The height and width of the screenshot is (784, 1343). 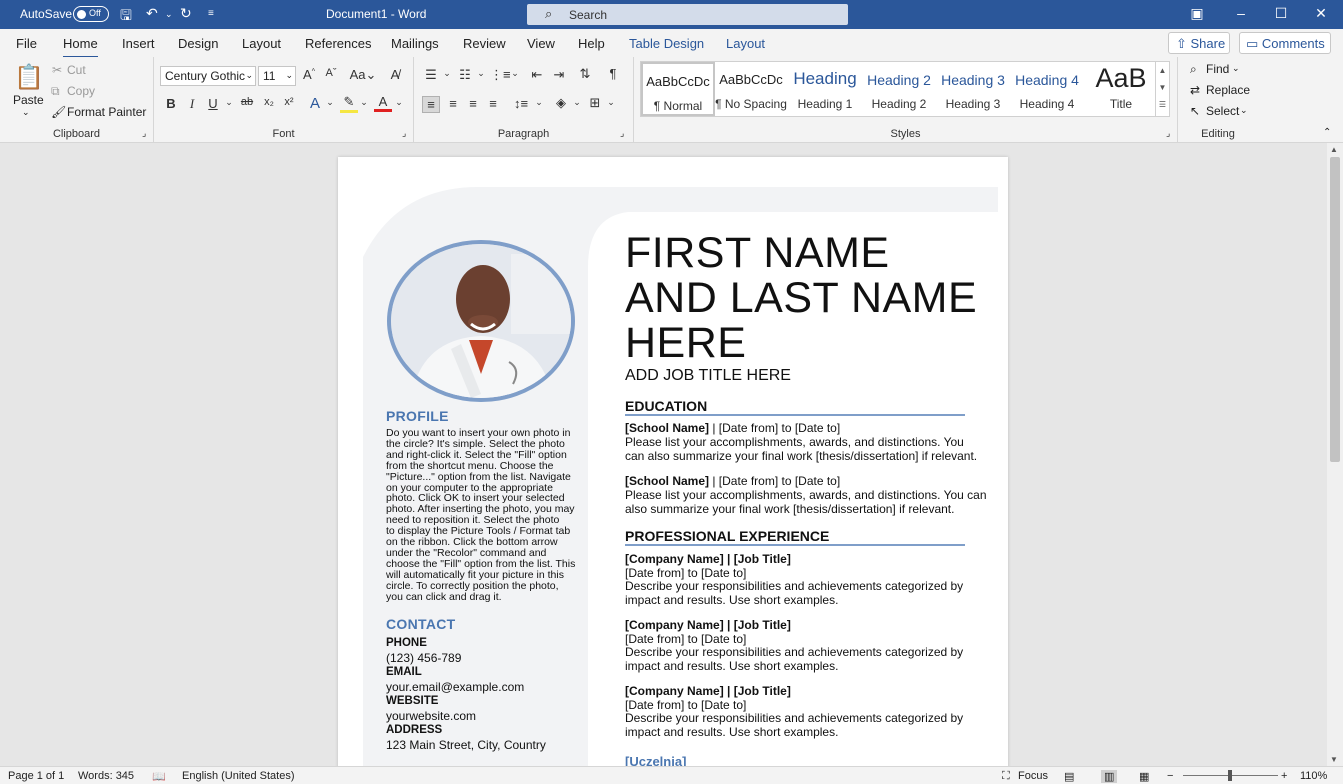 I want to click on style-normal: AaBbCcDc ¶ Normal, so click(x=678, y=89).